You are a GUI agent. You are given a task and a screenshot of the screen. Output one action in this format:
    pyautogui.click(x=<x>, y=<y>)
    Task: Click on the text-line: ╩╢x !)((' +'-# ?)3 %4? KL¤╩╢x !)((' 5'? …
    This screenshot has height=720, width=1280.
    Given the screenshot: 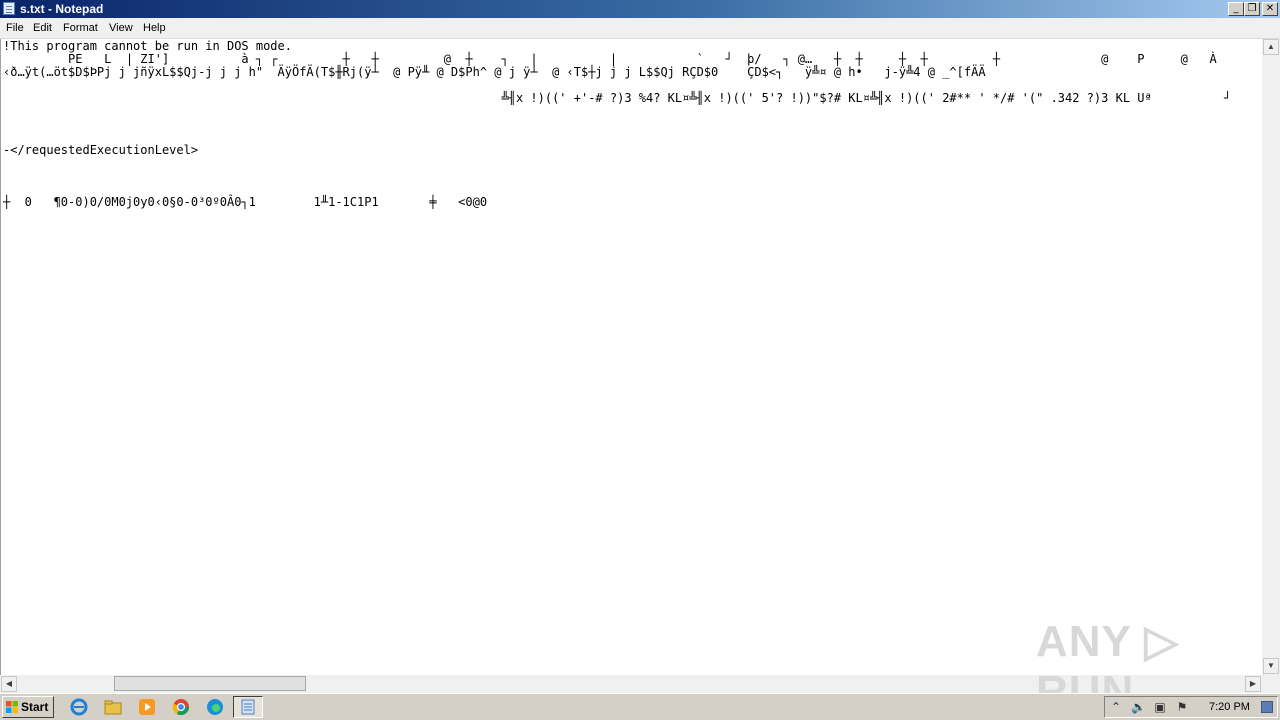 What is the action you would take?
    pyautogui.click(x=617, y=98)
    